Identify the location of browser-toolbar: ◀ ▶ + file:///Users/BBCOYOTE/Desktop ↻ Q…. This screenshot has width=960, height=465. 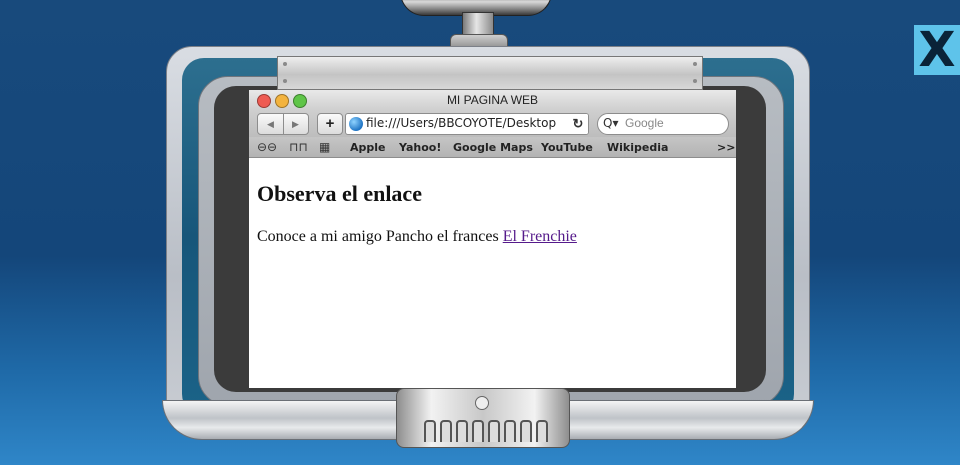
(492, 123).